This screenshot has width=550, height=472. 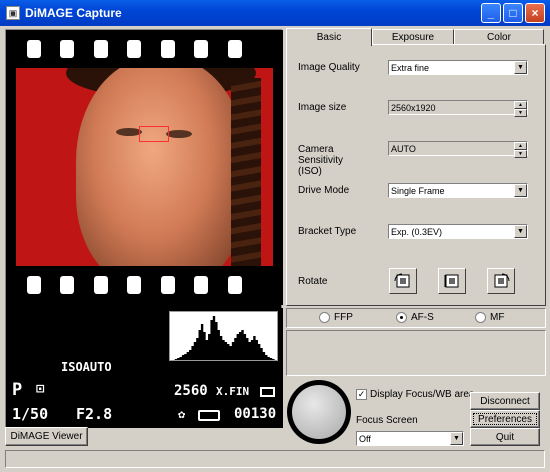 I want to click on shutter-speed-readout: 1/50, so click(x=30, y=414).